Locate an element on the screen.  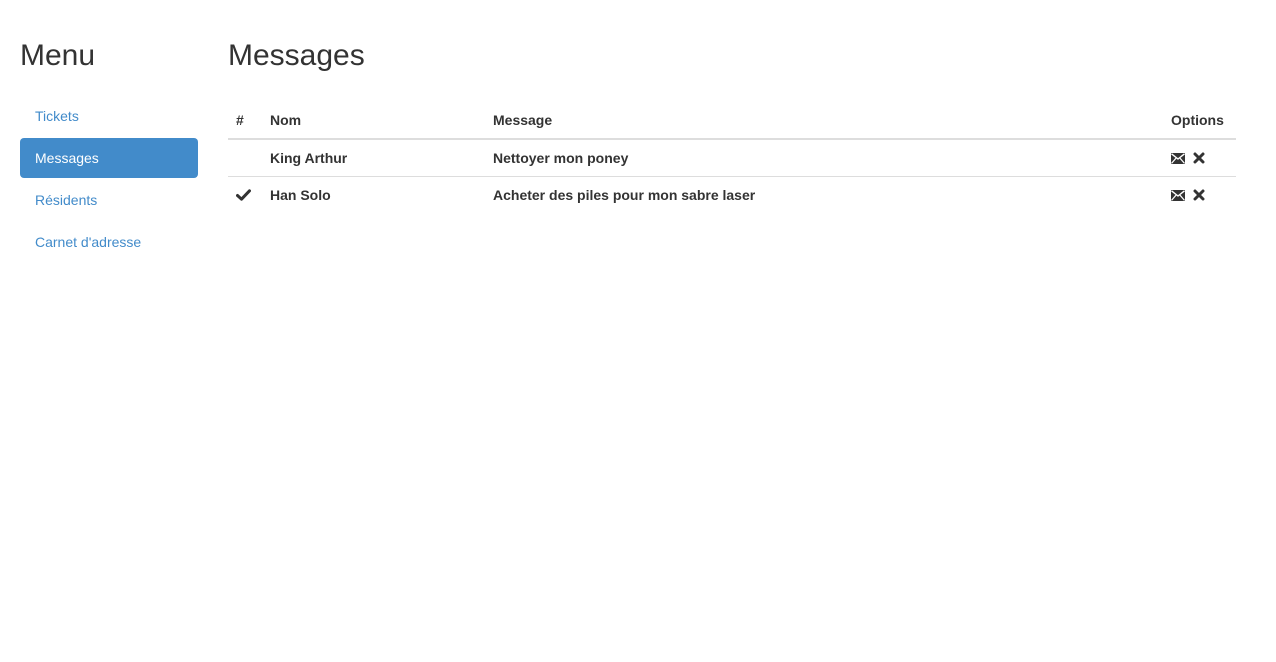
row-message: Acheter des piles pour mon sabre laser is located at coordinates (824, 194).